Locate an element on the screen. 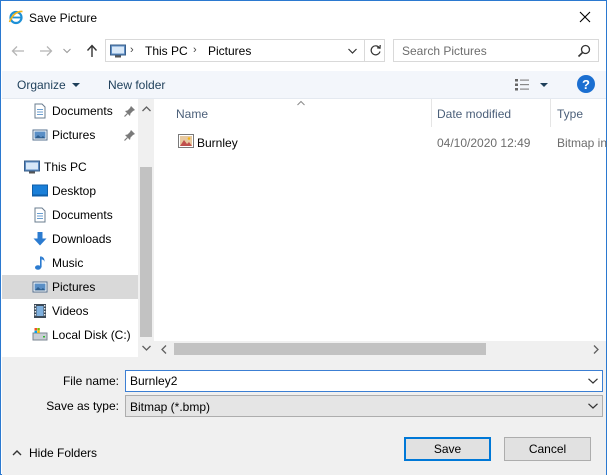  back-button is located at coordinates (18, 51).